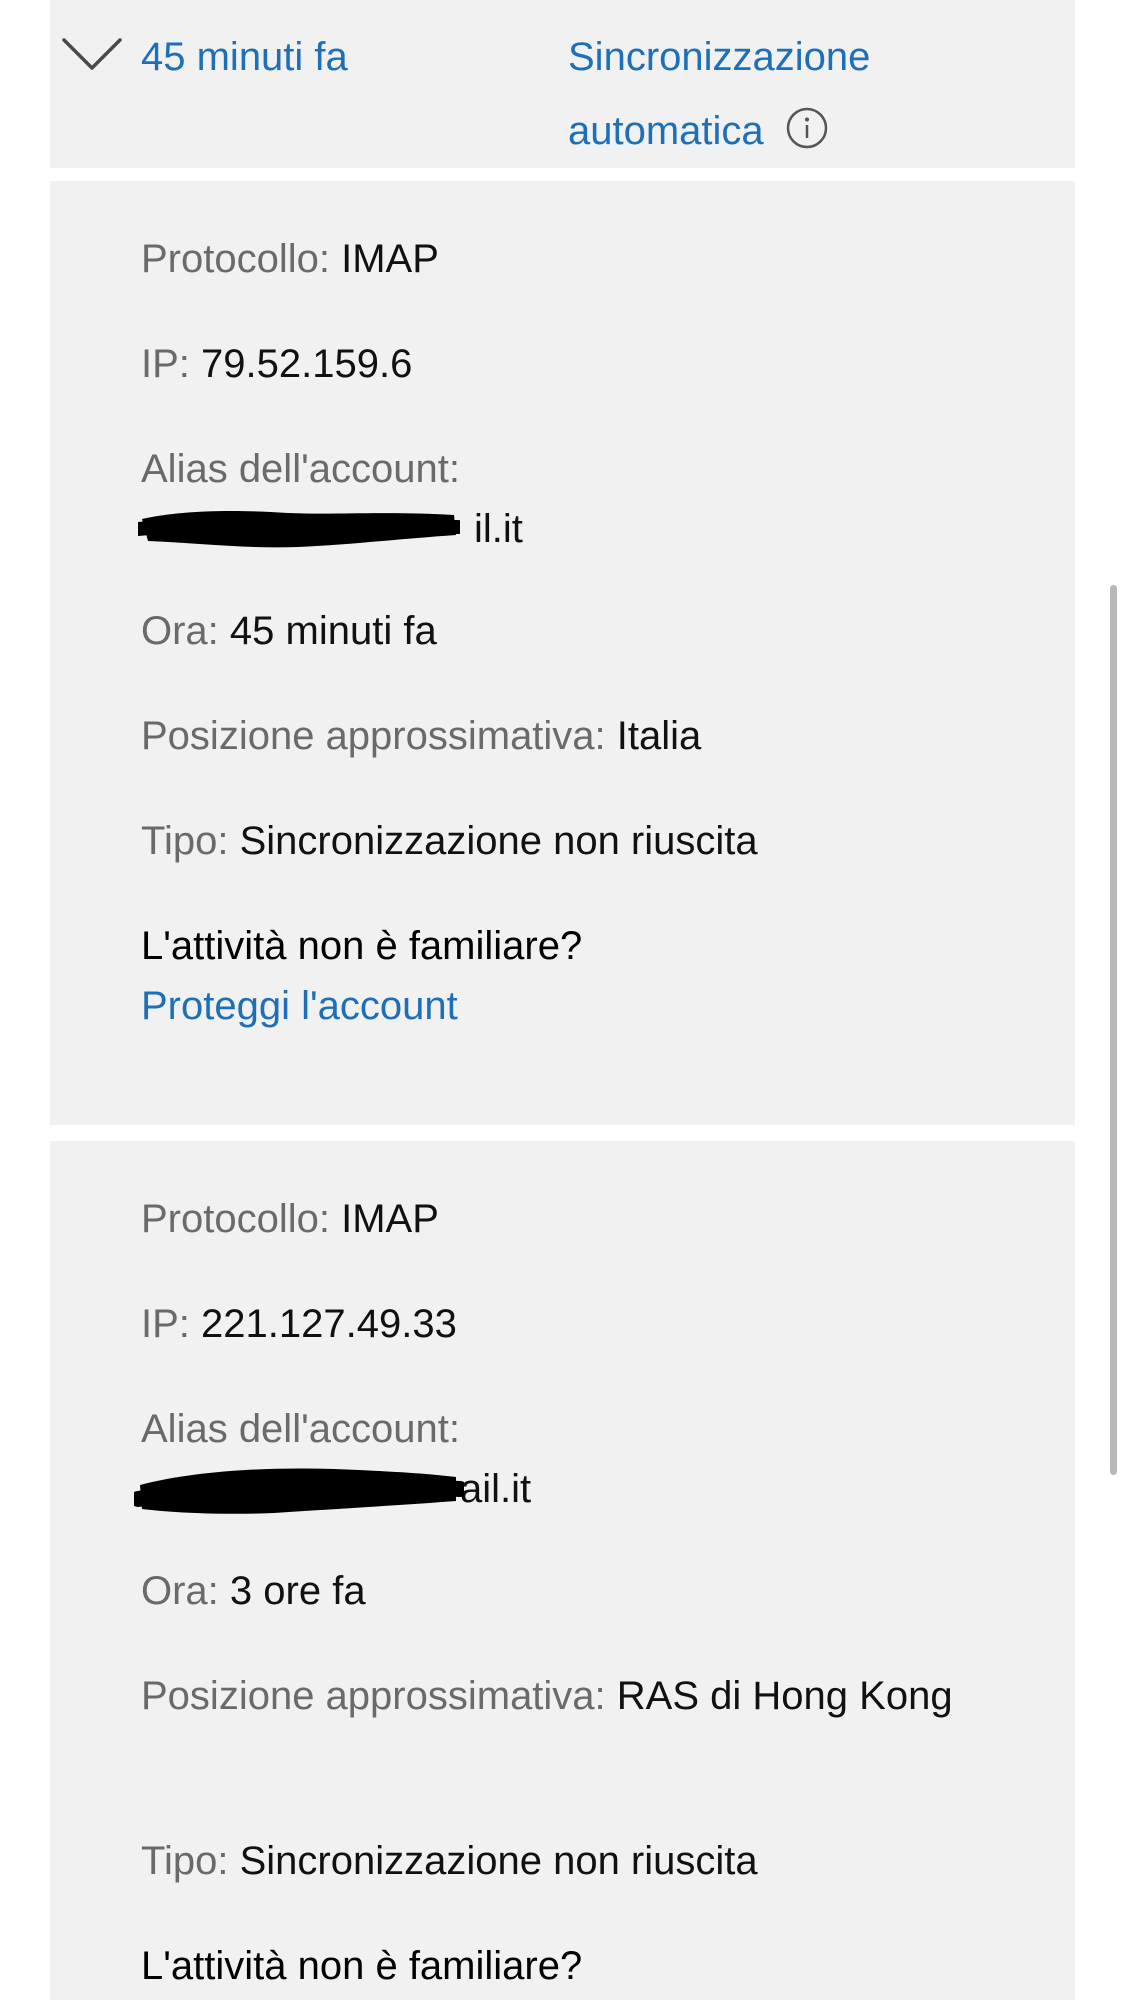 This screenshot has width=1125, height=2000. Describe the element at coordinates (784, 1696) in the screenshot. I see `location-value: RAS di Hong Kong` at that location.